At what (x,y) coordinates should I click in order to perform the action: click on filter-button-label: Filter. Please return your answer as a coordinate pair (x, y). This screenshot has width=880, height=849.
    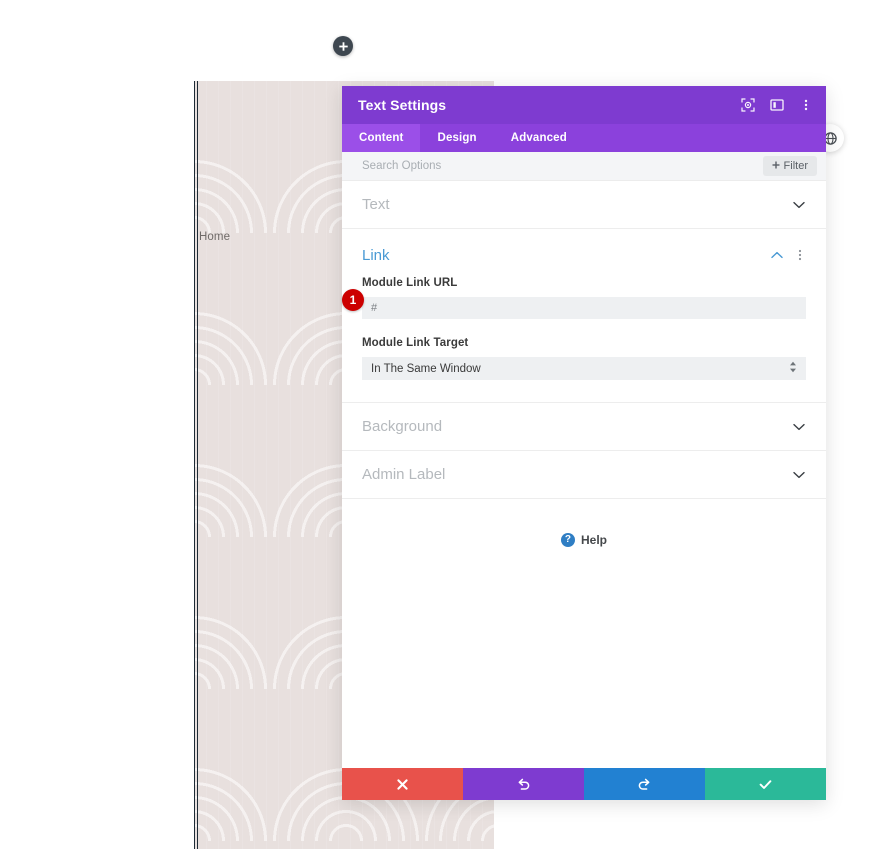
    Looking at the image, I should click on (795, 166).